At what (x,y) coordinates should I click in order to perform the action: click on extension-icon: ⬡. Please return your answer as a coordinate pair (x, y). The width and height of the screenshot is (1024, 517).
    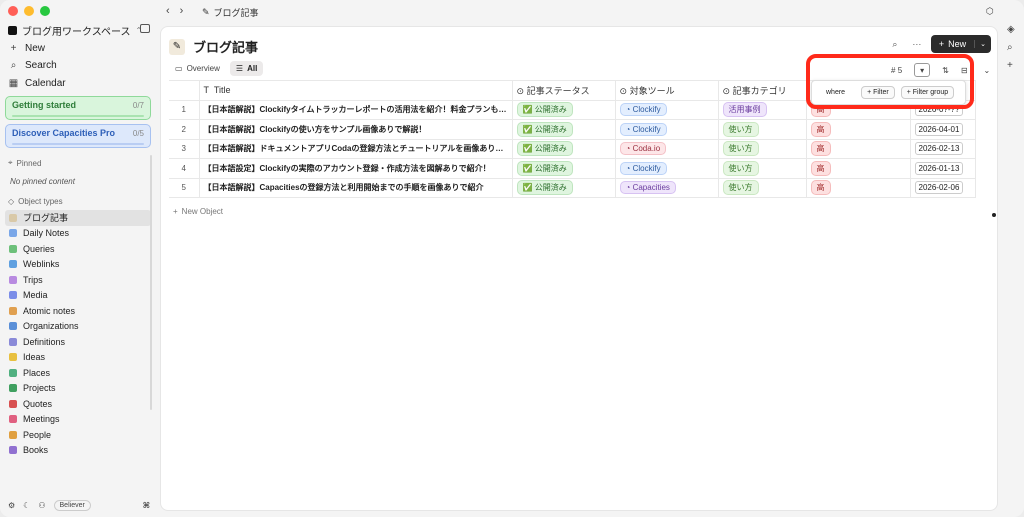
    Looking at the image, I should click on (990, 11).